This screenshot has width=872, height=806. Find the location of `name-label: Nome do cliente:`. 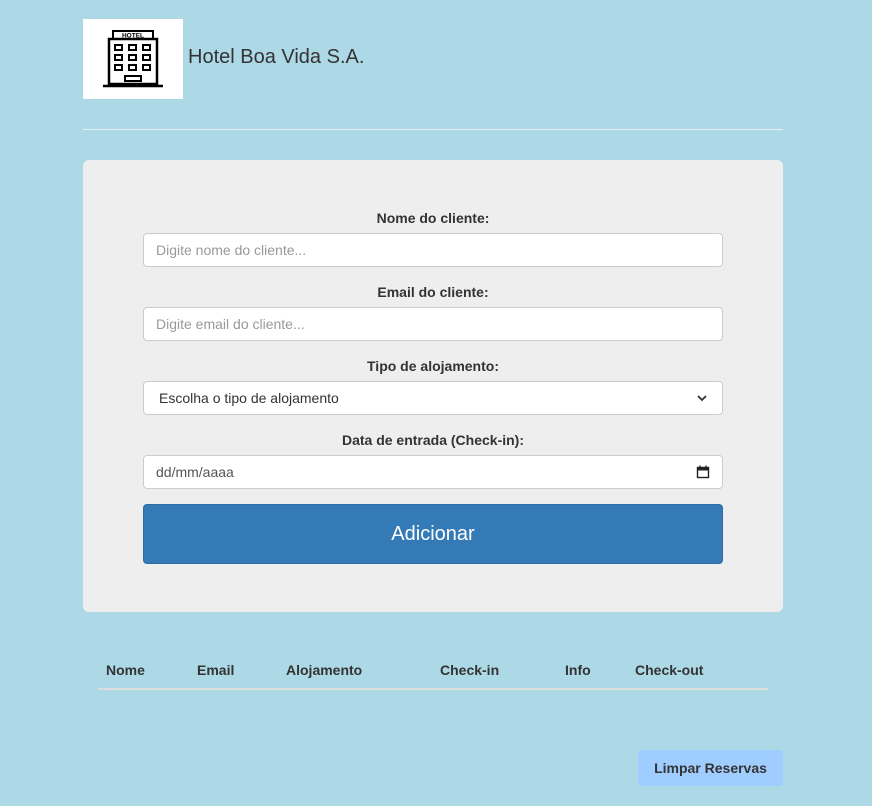

name-label: Nome do cliente: is located at coordinates (433, 218).